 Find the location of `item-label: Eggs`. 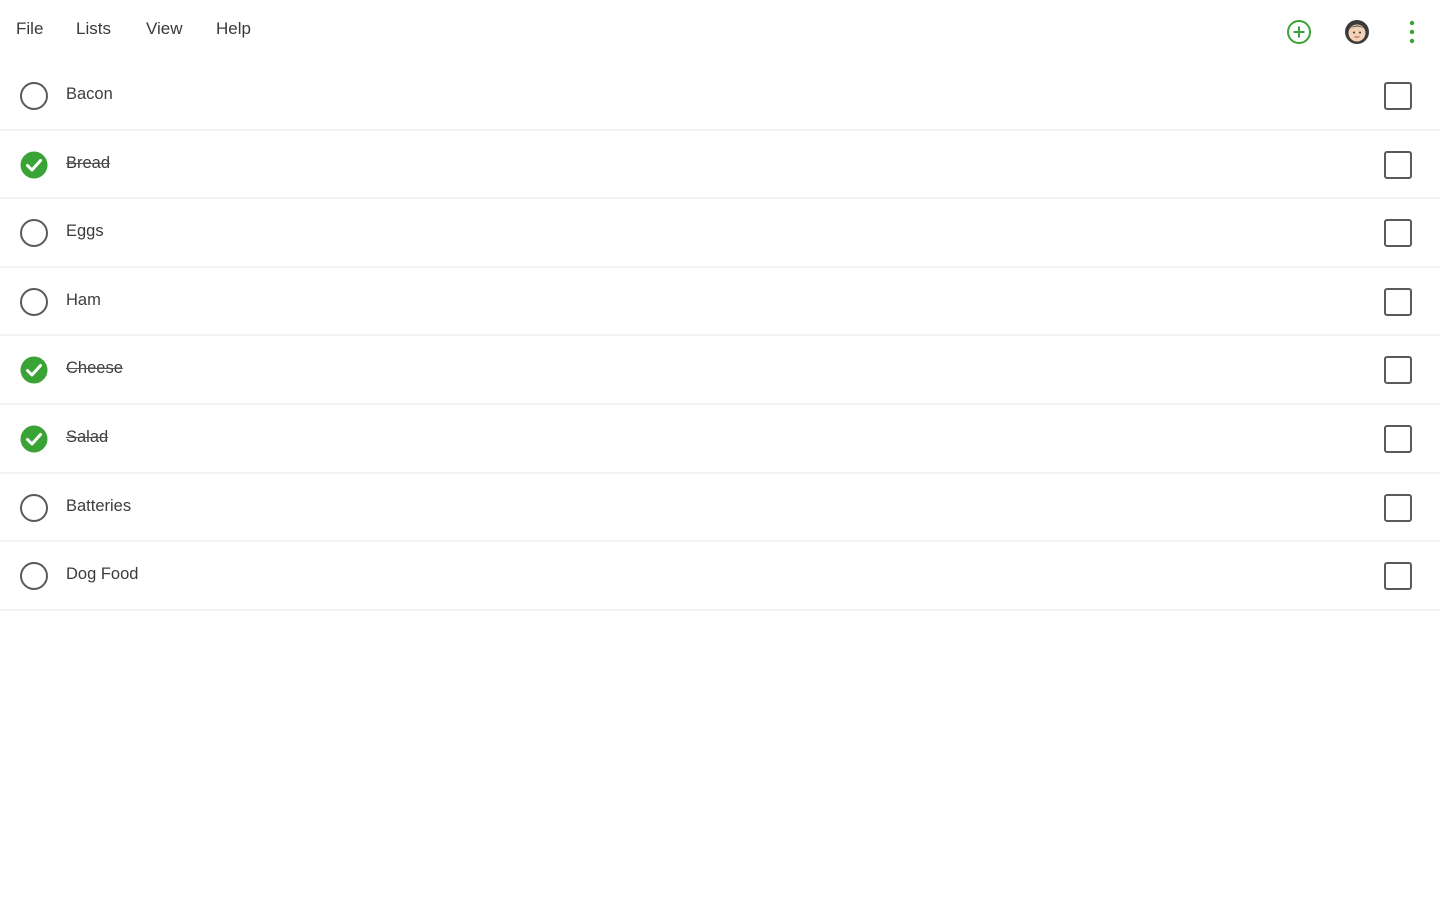

item-label: Eggs is located at coordinates (85, 231).